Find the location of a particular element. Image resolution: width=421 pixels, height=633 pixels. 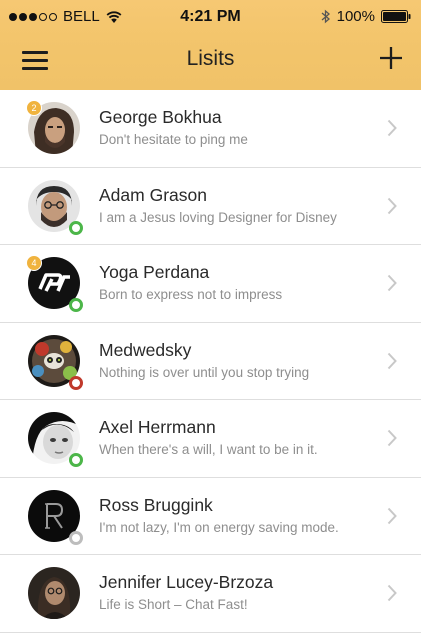

contact-status-message: When there's a will, I want to be in it. is located at coordinates (208, 449).